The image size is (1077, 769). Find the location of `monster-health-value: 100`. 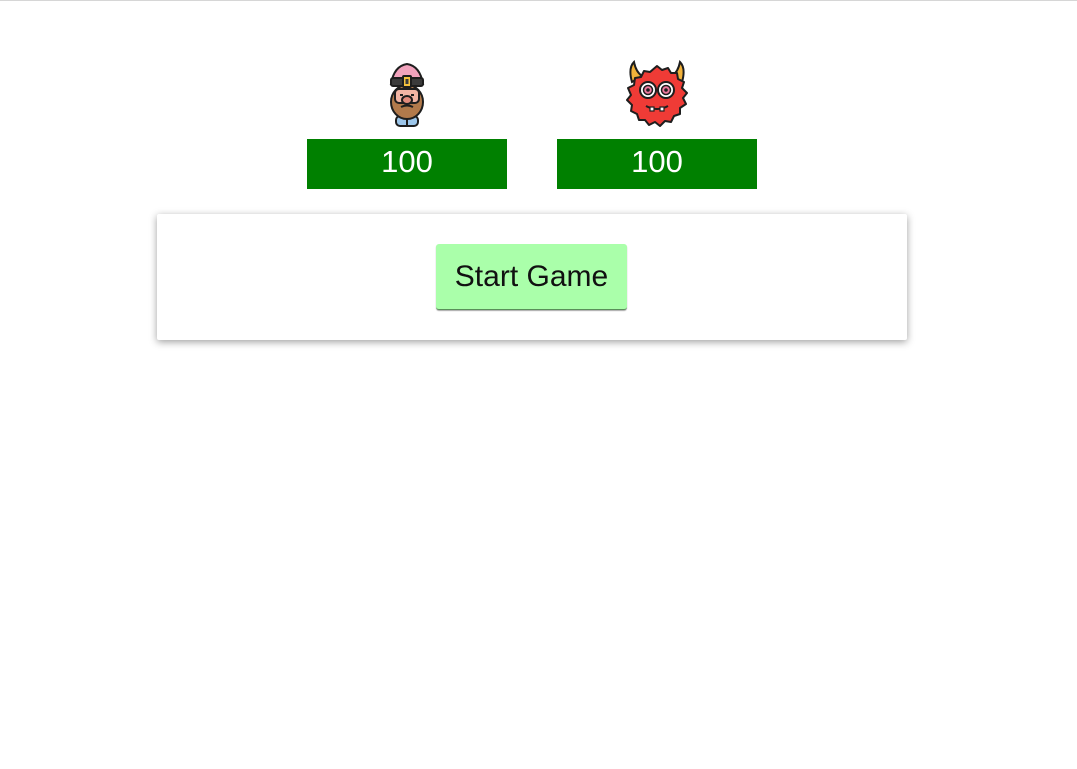

monster-health-value: 100 is located at coordinates (657, 161).